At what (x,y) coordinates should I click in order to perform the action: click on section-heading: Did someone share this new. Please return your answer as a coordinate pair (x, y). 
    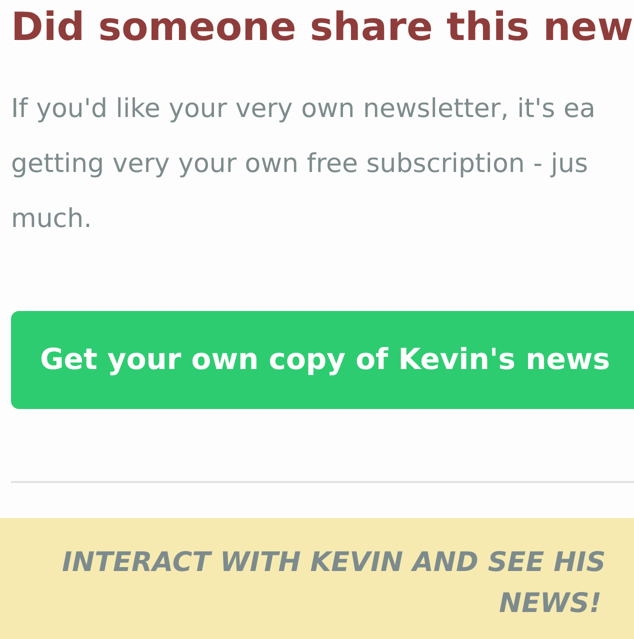
    Looking at the image, I should click on (322, 28).